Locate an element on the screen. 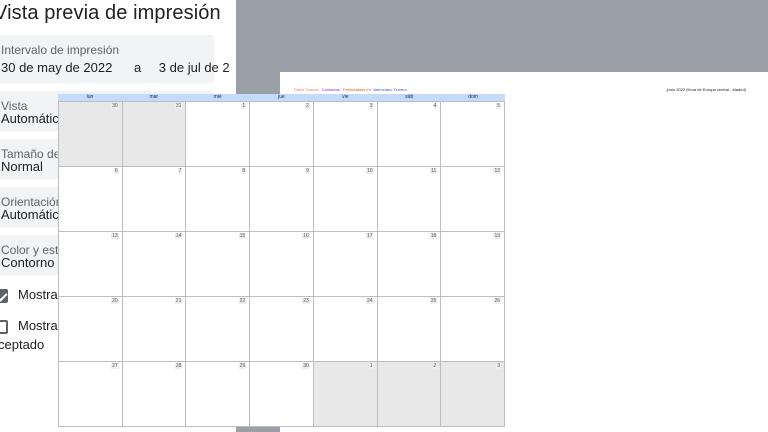  day-number: 7 is located at coordinates (180, 171).